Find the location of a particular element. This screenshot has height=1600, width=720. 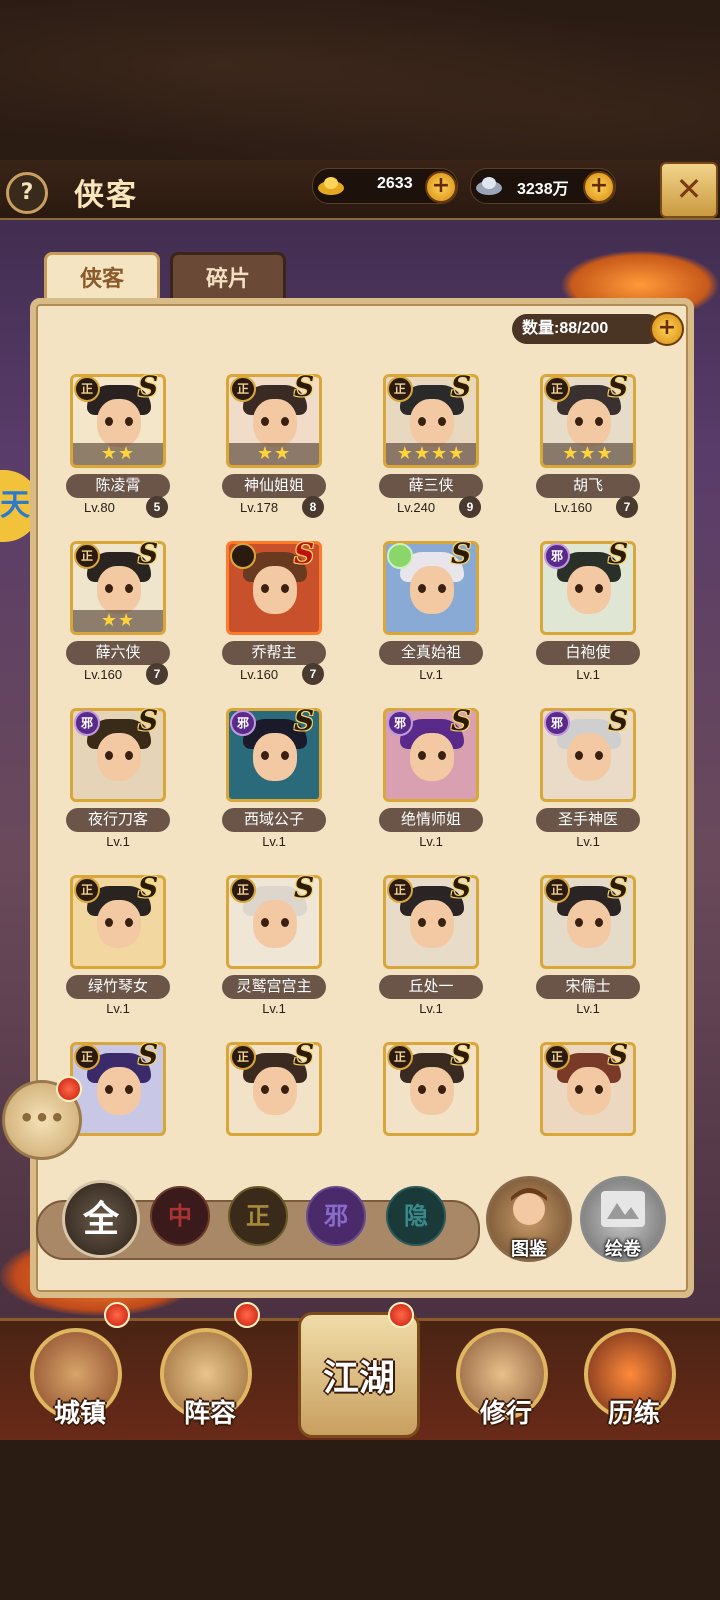

town-notification-dot is located at coordinates (117, 1315).